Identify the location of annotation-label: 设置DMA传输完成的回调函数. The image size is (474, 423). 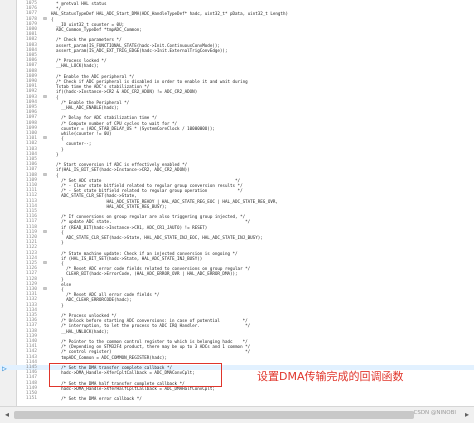
(330, 376).